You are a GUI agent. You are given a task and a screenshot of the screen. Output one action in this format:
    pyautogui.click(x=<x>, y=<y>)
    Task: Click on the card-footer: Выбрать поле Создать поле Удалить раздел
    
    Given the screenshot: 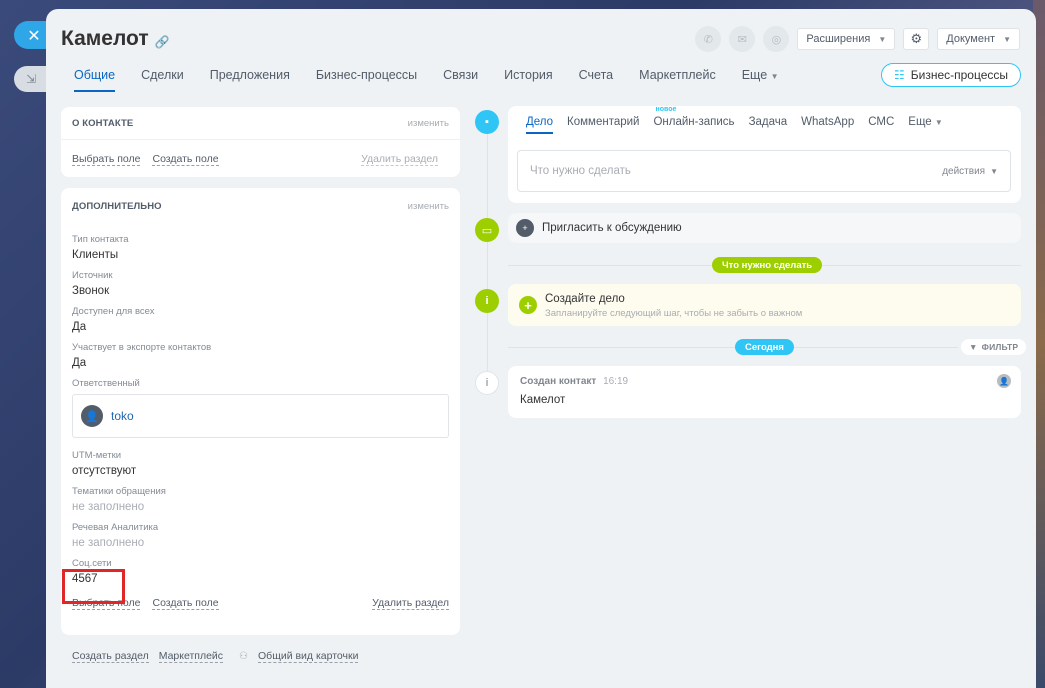 What is the action you would take?
    pyautogui.click(x=260, y=159)
    